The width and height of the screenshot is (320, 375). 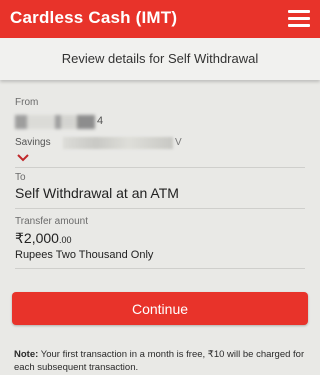 I want to click on account-suffix: 4, so click(x=100, y=121).